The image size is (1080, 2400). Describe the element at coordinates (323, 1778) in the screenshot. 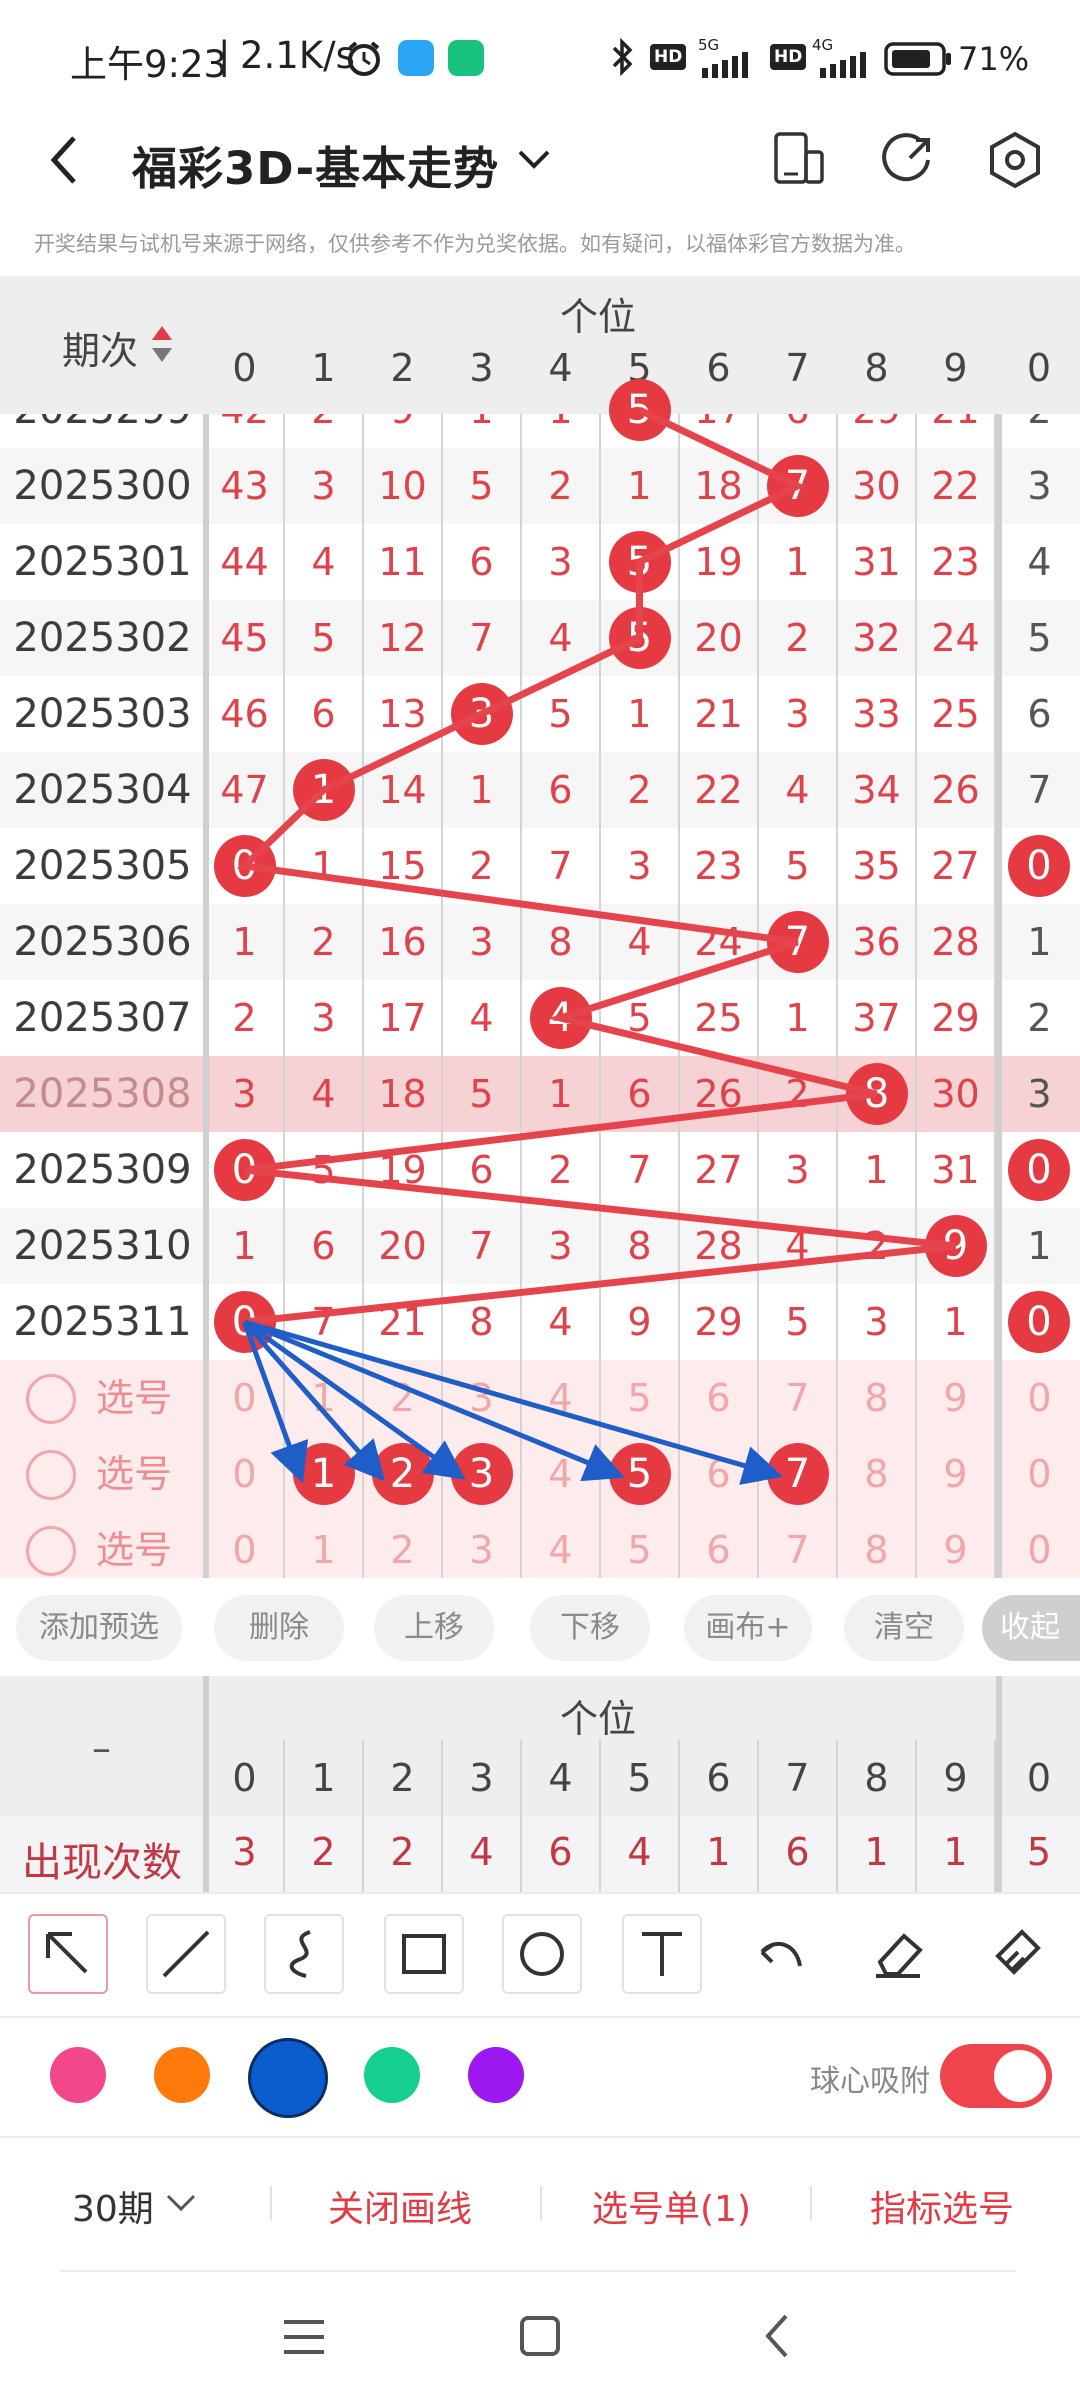

I see `stats-digit-header: 1` at that location.